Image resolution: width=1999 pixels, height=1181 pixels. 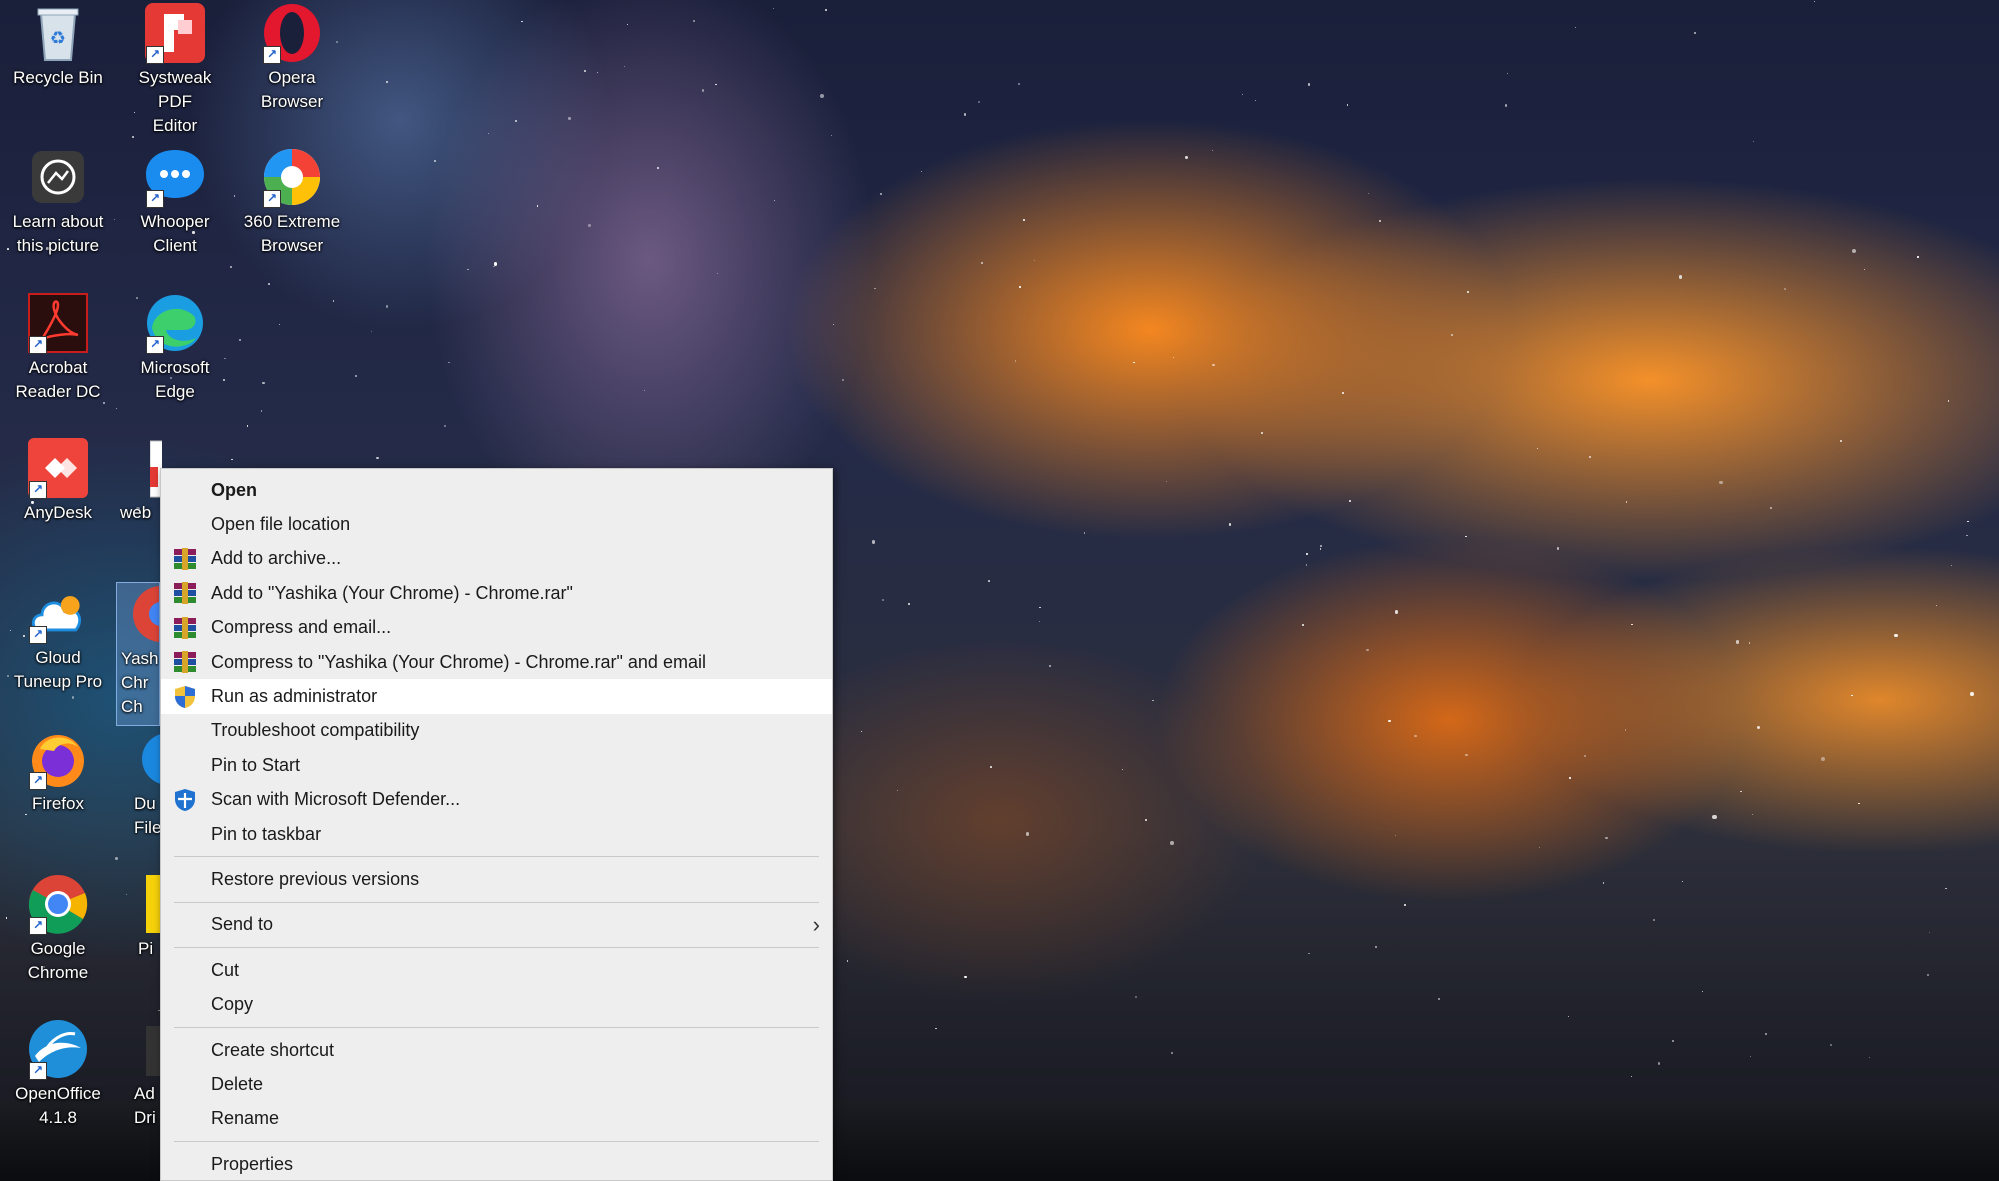 I want to click on menu-item-send-to: Send to ›, so click(x=496, y=925).